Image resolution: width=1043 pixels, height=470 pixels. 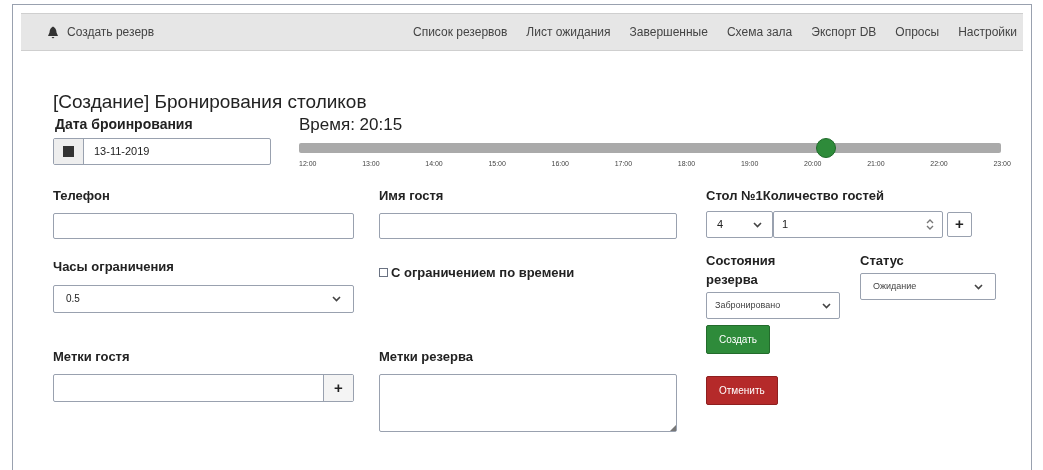 I want to click on checkbox, so click(x=383, y=273).